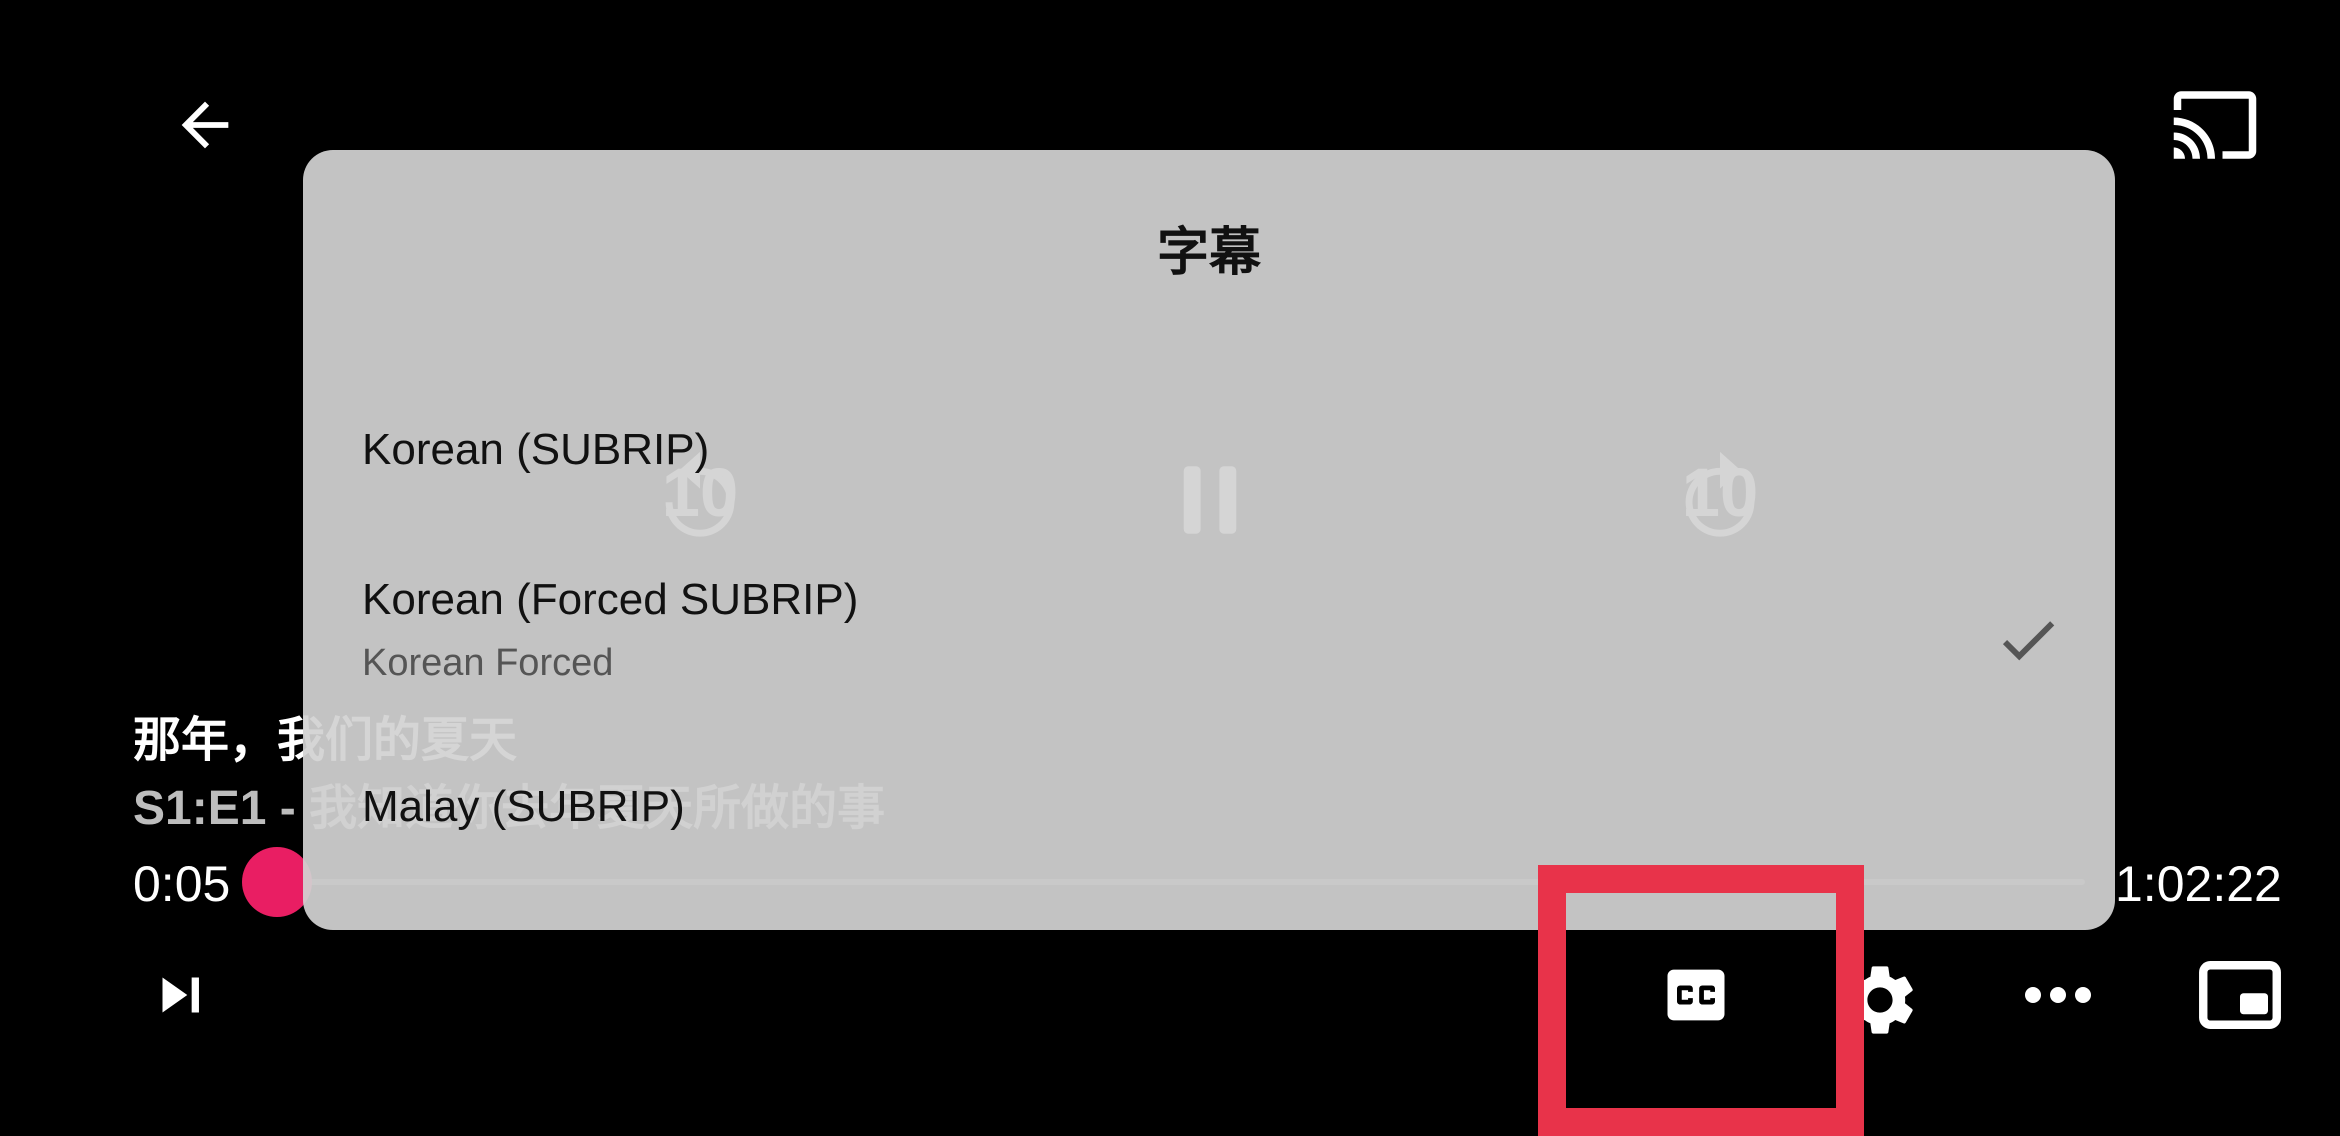 The width and height of the screenshot is (2340, 1136). Describe the element at coordinates (610, 599) in the screenshot. I see `subtitle-option-label: Korean (Forced SUBRIP)` at that location.